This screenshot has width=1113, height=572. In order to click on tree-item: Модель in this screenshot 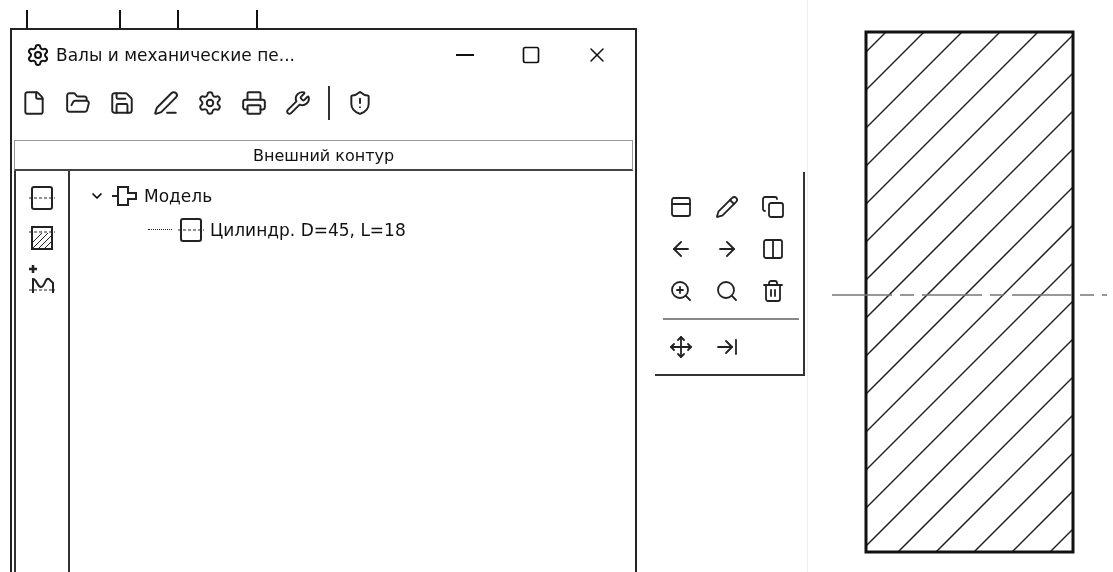, I will do `click(178, 196)`.